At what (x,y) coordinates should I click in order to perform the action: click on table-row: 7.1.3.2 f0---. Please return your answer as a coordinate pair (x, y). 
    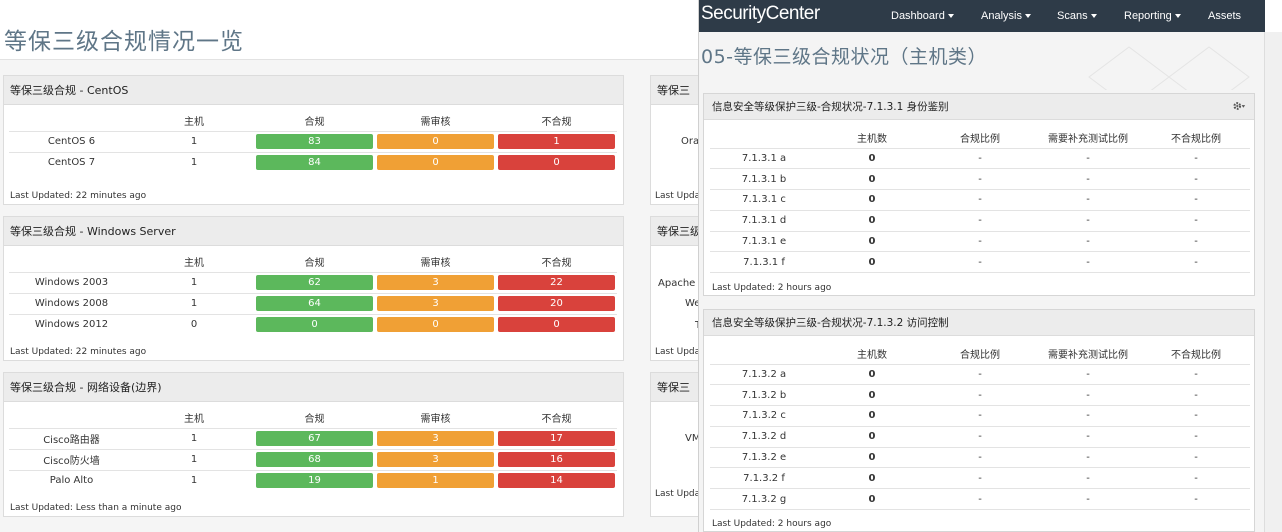
    Looking at the image, I should click on (980, 478).